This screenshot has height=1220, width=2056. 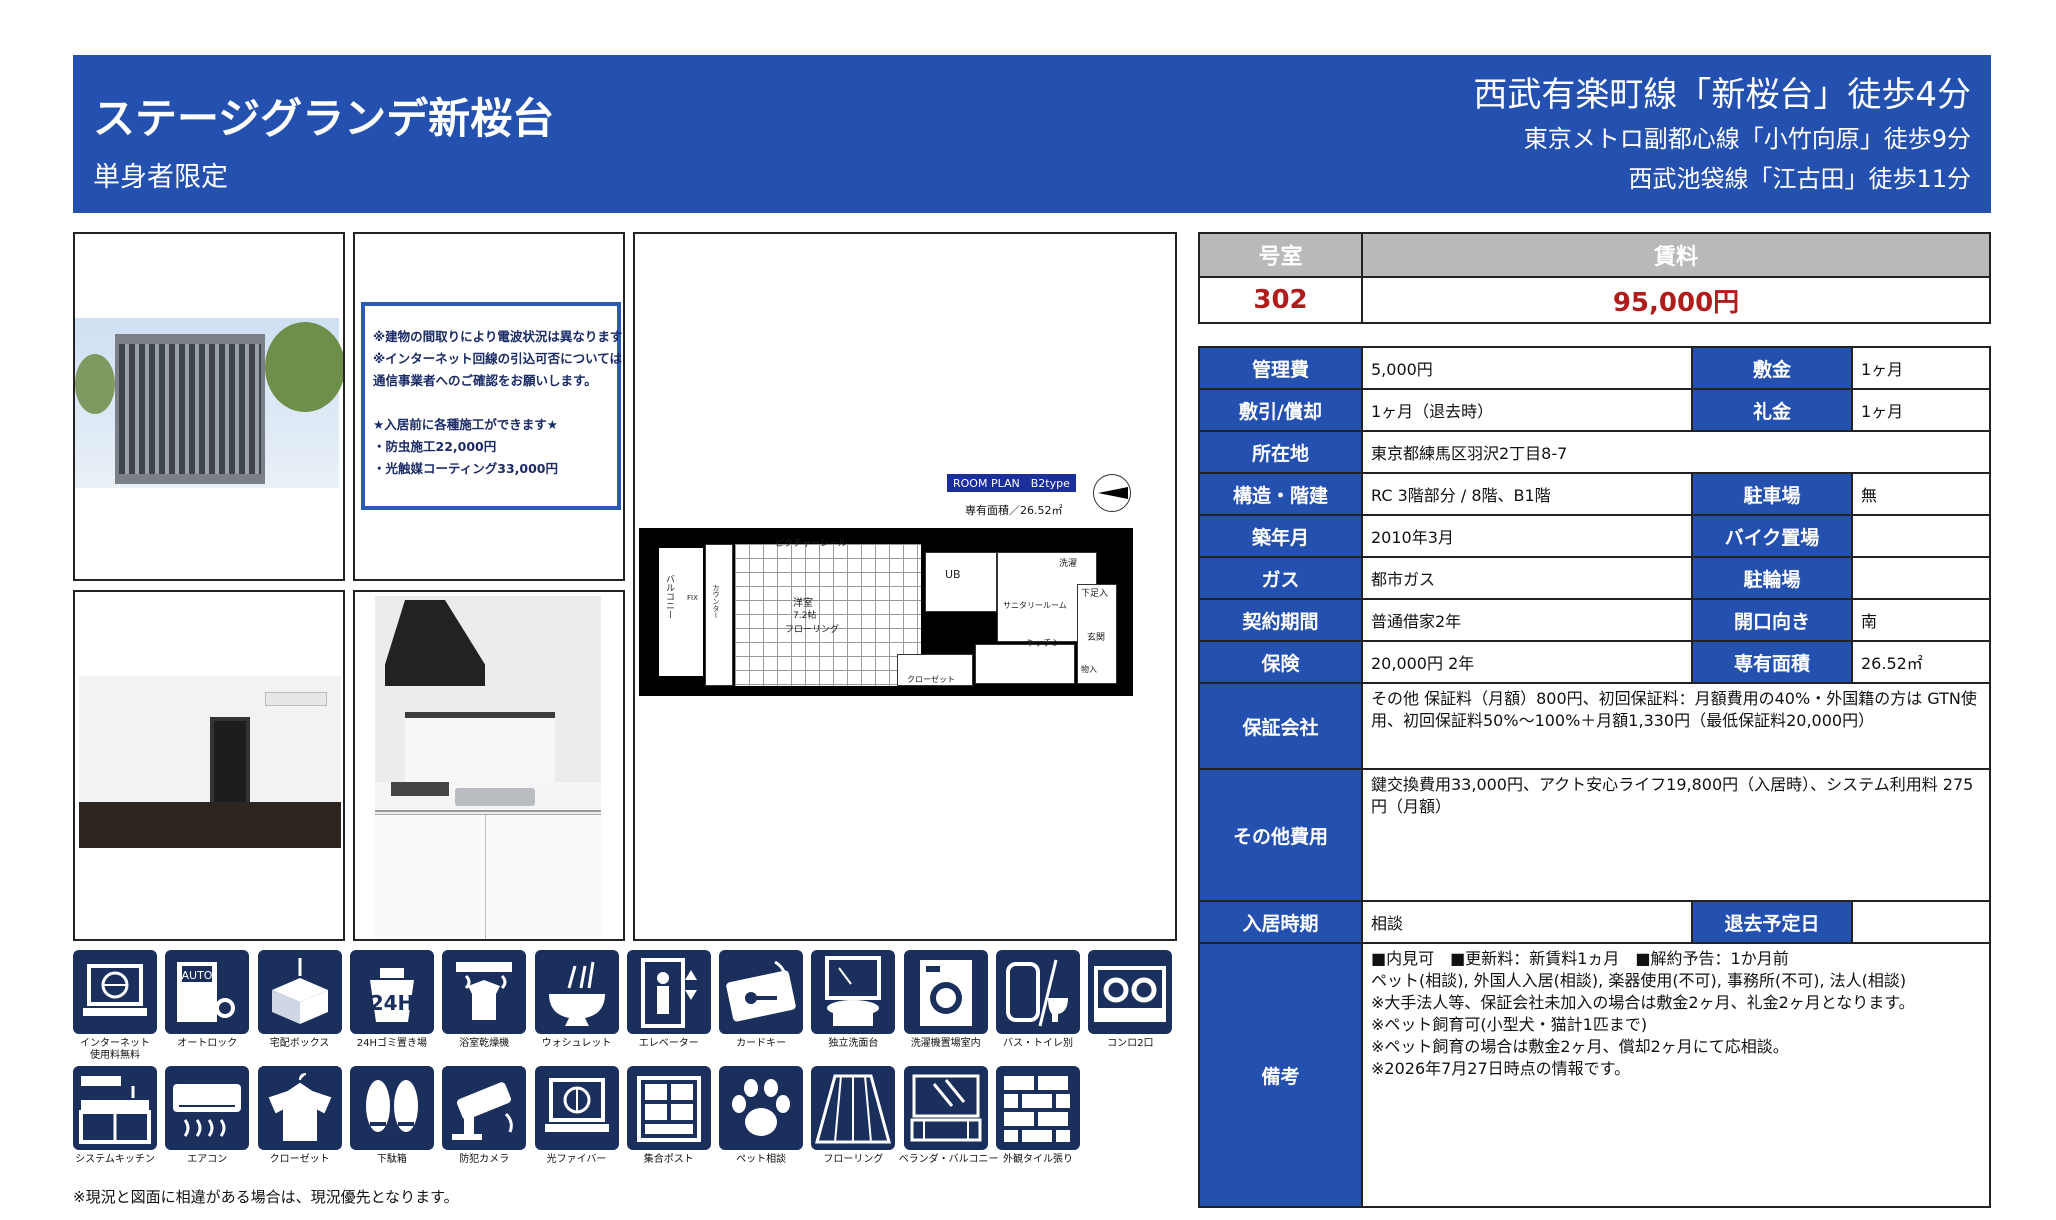 I want to click on bicycle-parking-label: 駐輪場, so click(x=1772, y=578).